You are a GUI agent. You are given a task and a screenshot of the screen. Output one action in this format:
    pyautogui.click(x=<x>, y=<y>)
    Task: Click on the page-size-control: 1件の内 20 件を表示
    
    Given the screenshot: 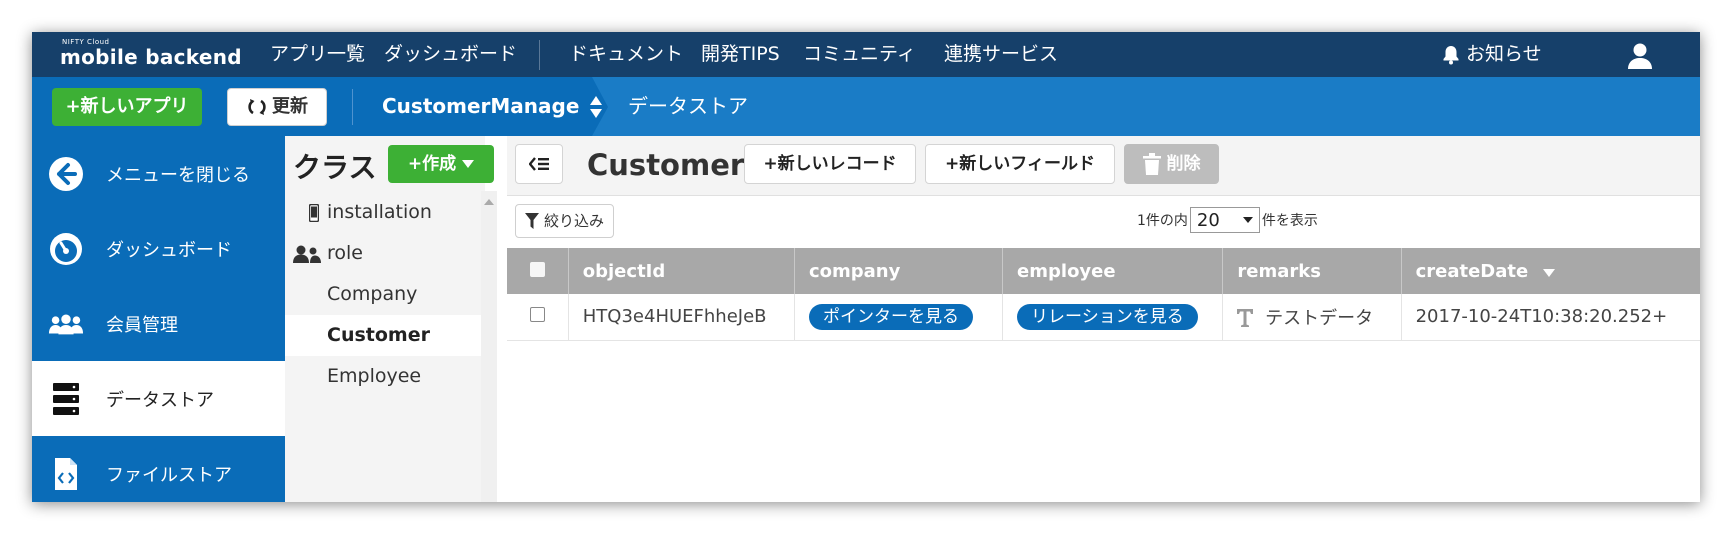 What is the action you would take?
    pyautogui.click(x=1227, y=220)
    